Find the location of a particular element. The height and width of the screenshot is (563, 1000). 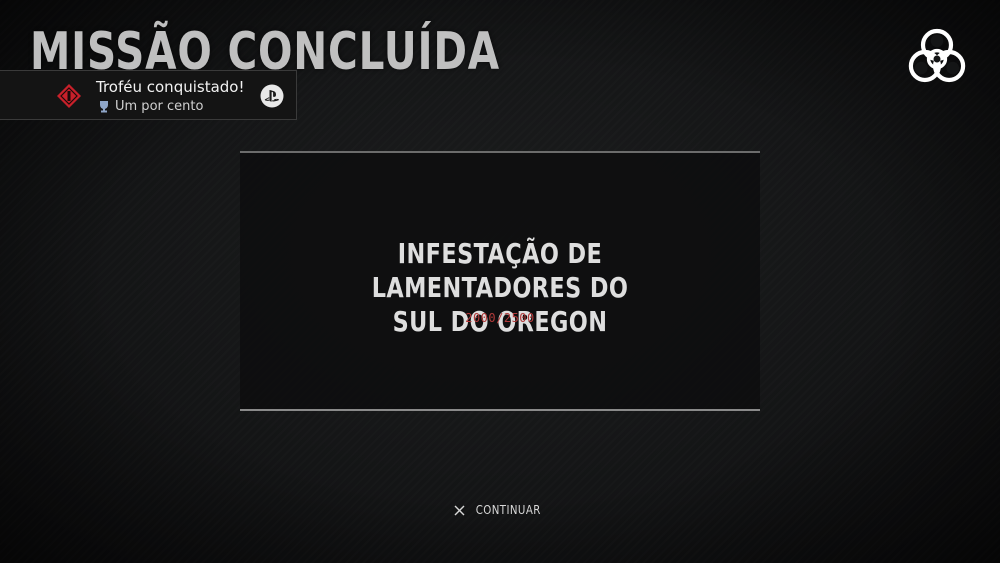

red-diamond-trophy-icon is located at coordinates (69, 96).